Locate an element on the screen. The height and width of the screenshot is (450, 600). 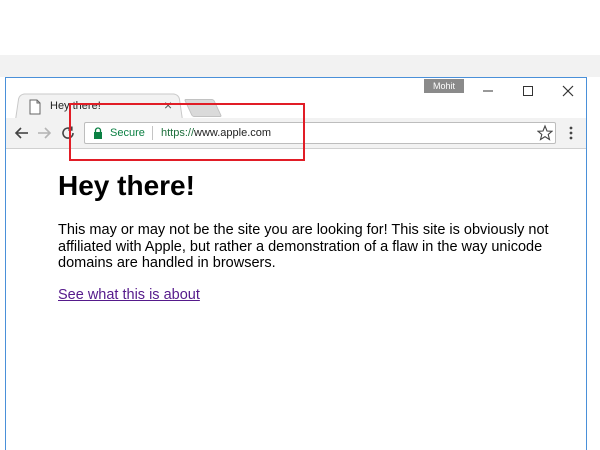
see-what-this-is-about-link: See what this is about is located at coordinates (129, 295).